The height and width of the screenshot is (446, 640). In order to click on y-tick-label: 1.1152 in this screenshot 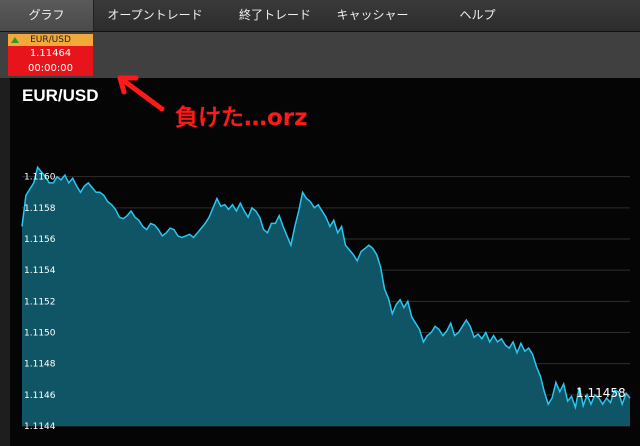, I will do `click(40, 302)`.